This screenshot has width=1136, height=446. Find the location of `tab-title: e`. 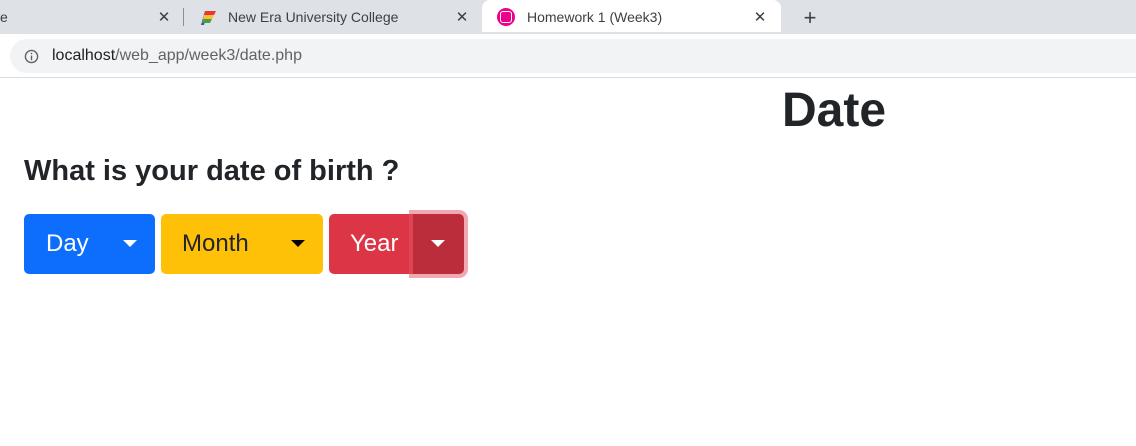

tab-title: e is located at coordinates (4, 17).